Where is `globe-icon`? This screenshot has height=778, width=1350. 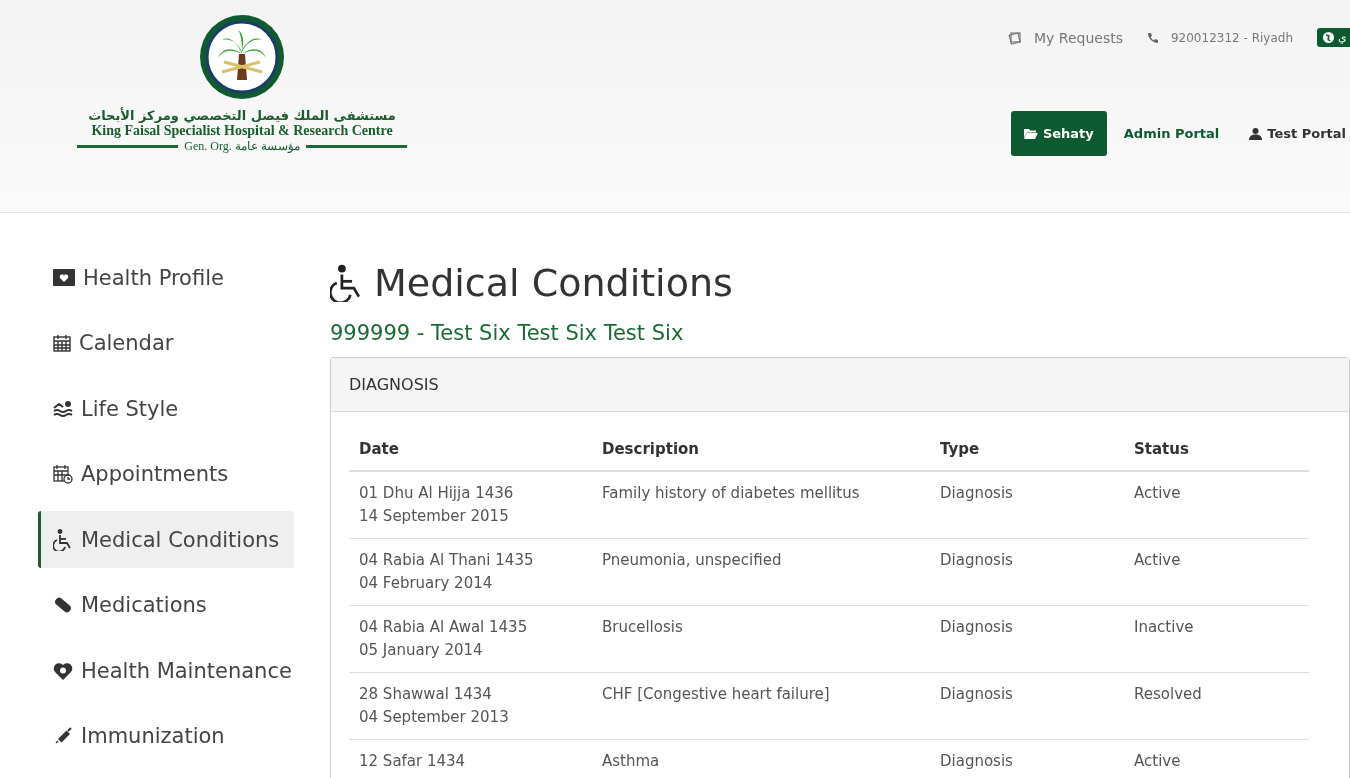 globe-icon is located at coordinates (1328, 37).